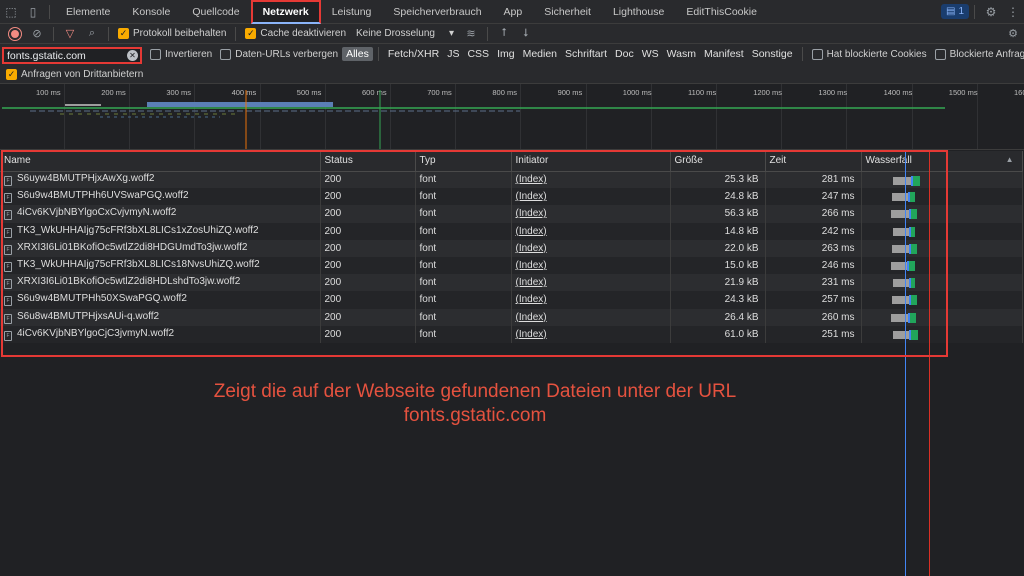  What do you see at coordinates (437, 12) in the screenshot?
I see `tab-speicherverbrauch: Speicherverbrauch` at bounding box center [437, 12].